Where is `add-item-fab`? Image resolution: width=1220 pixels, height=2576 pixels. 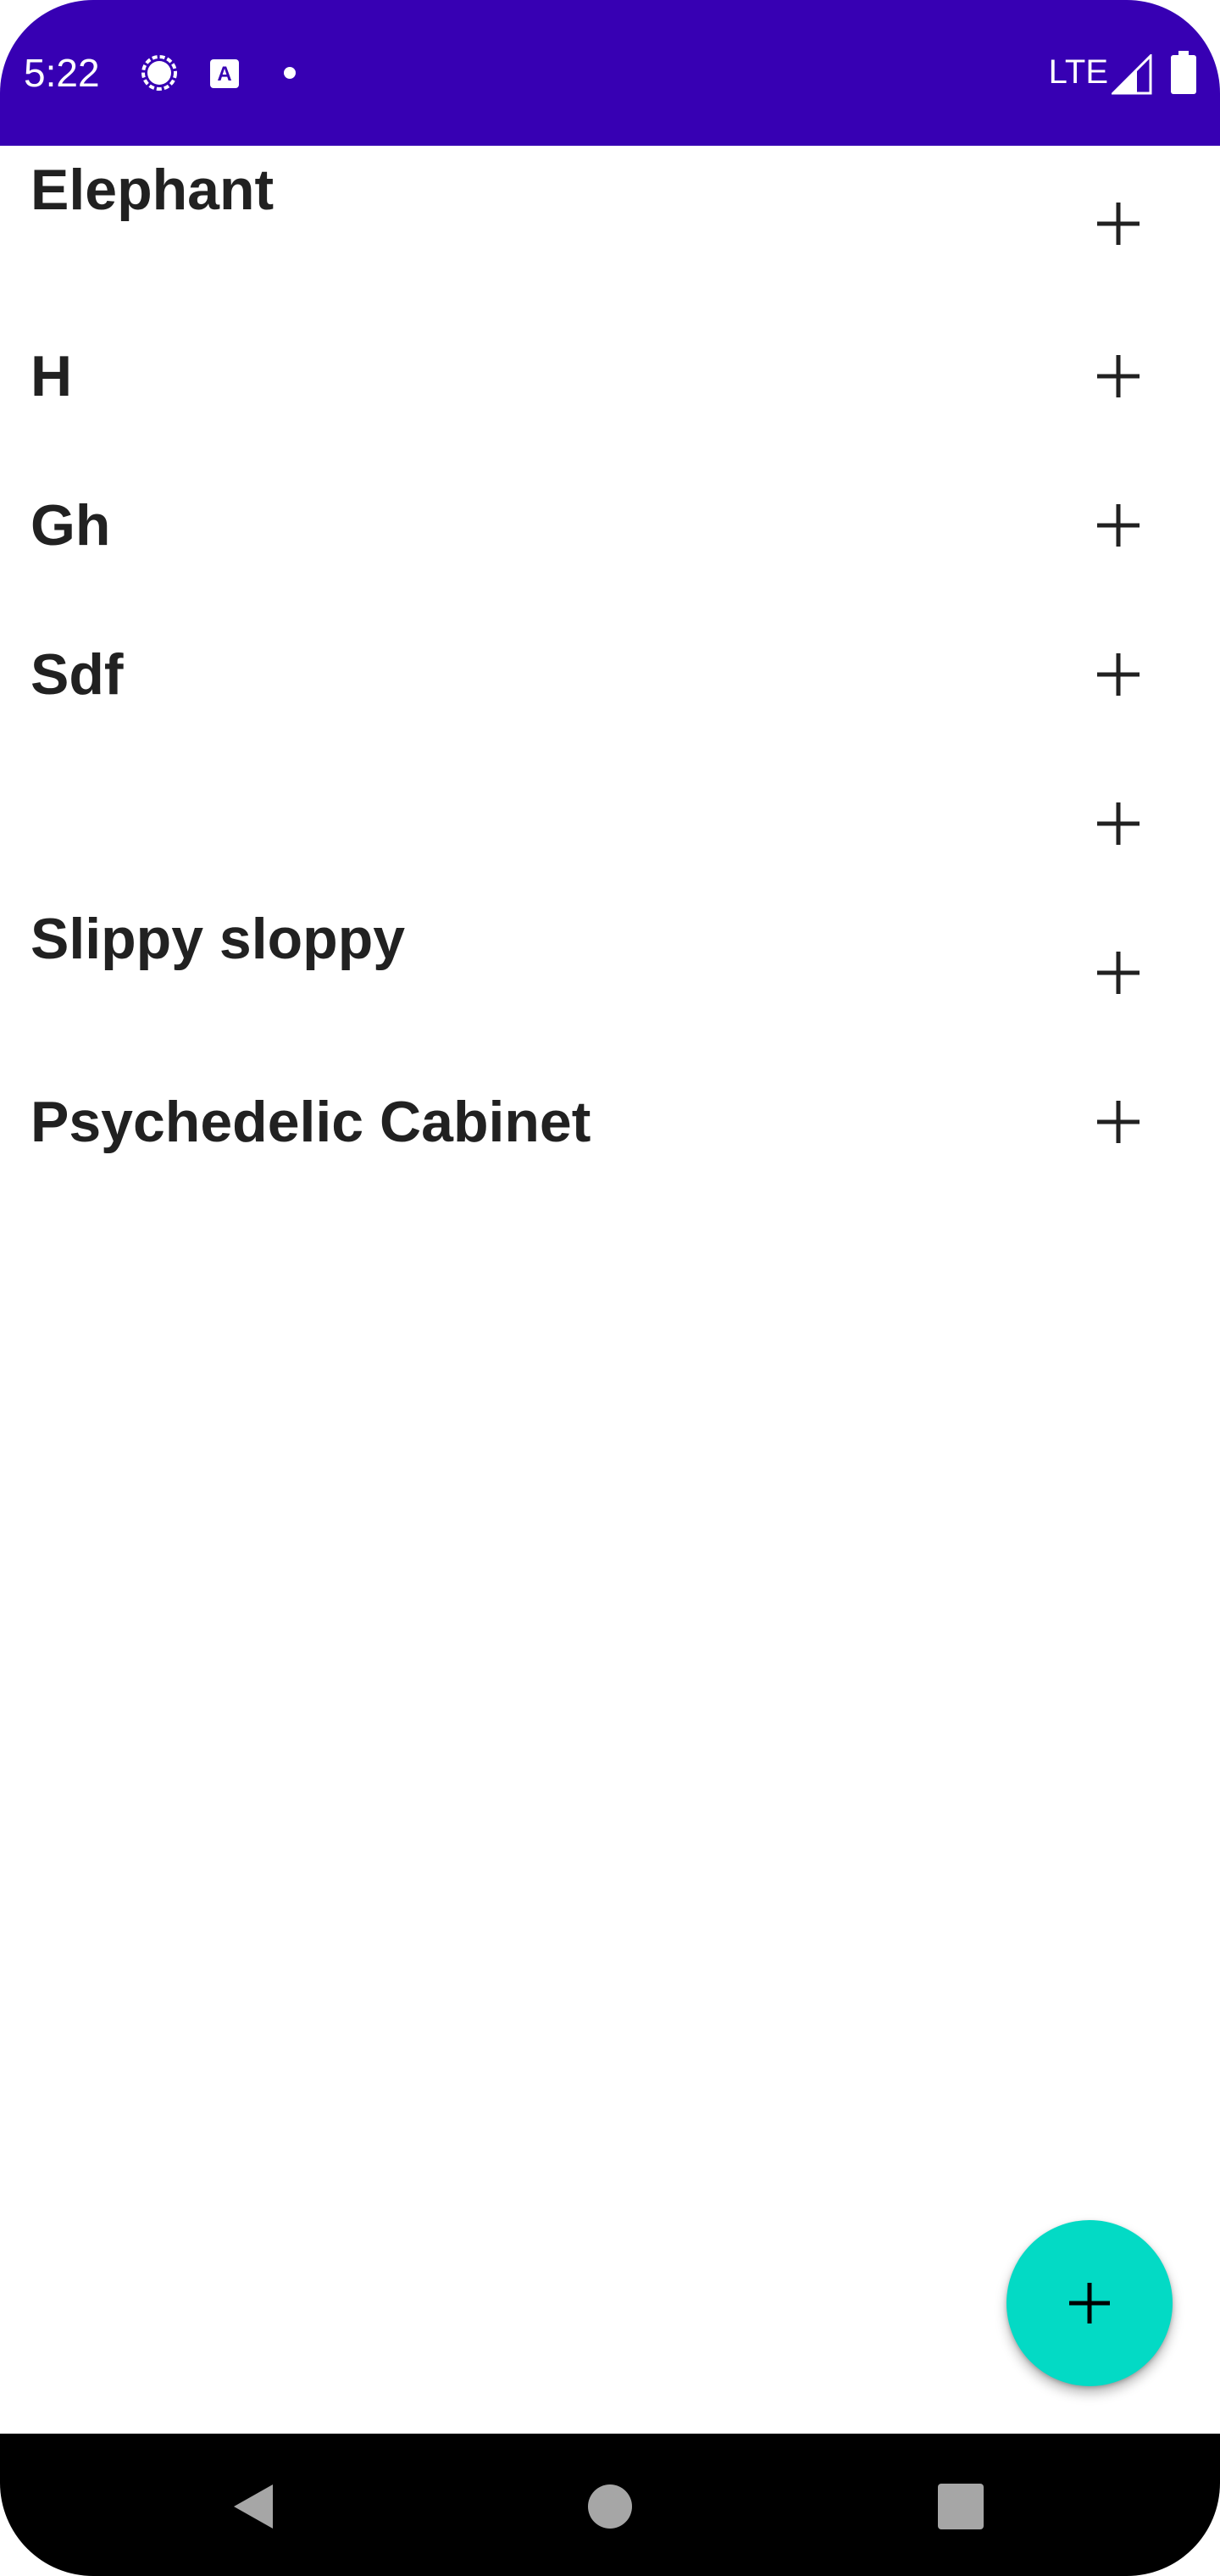 add-item-fab is located at coordinates (1089, 2303).